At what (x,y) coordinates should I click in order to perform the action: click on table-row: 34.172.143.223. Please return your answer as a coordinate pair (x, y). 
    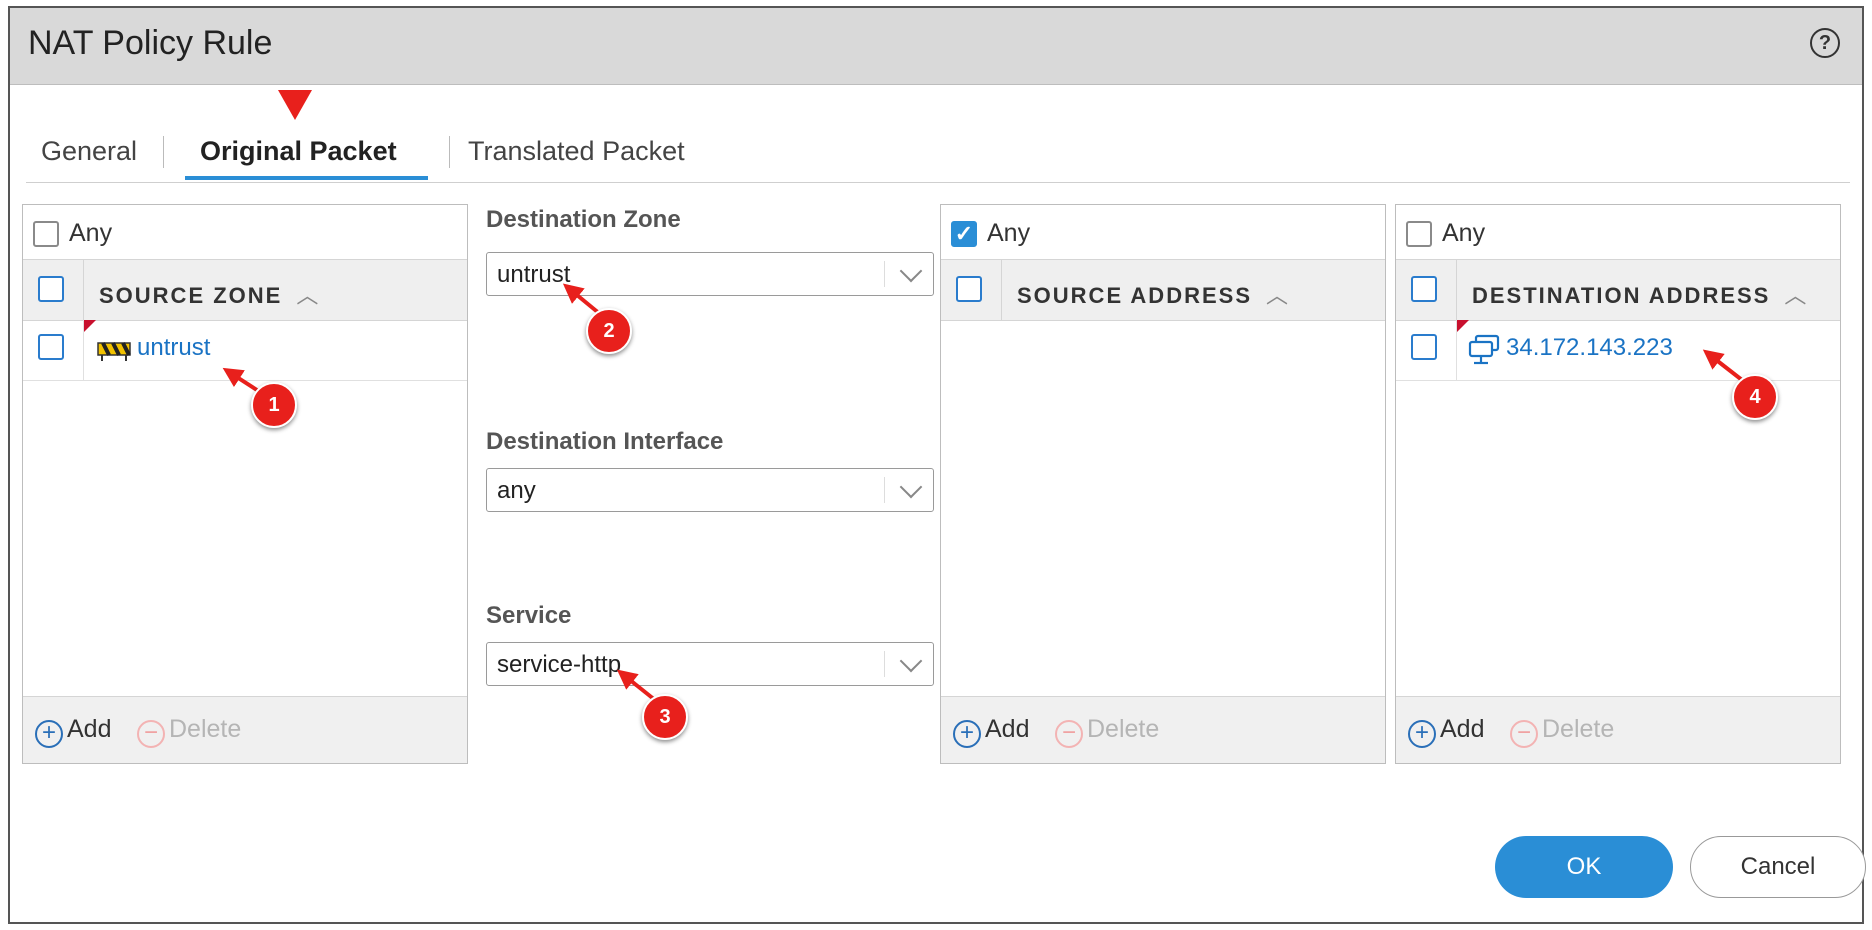
    Looking at the image, I should click on (1618, 350).